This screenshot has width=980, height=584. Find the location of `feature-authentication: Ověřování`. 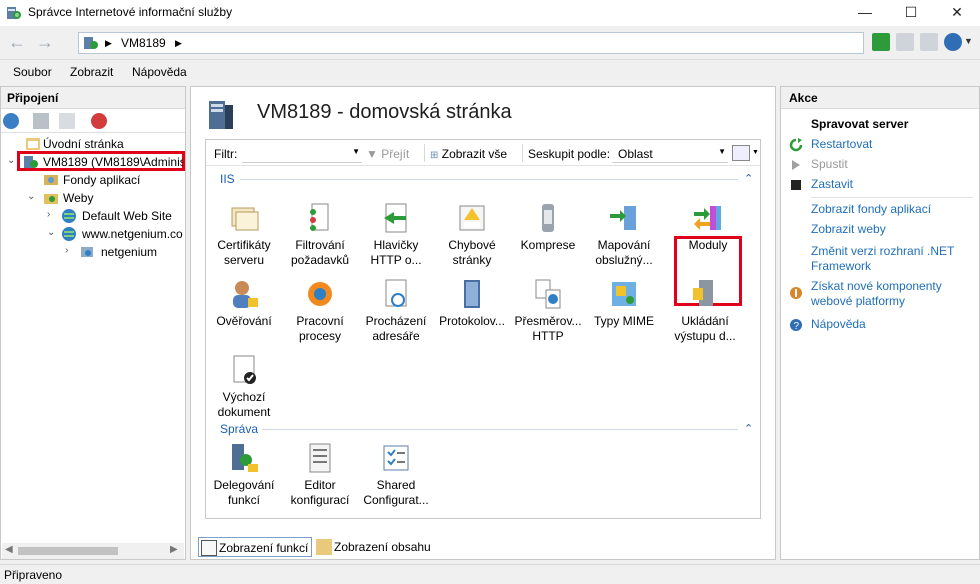

feature-authentication: Ověřování is located at coordinates (244, 303).